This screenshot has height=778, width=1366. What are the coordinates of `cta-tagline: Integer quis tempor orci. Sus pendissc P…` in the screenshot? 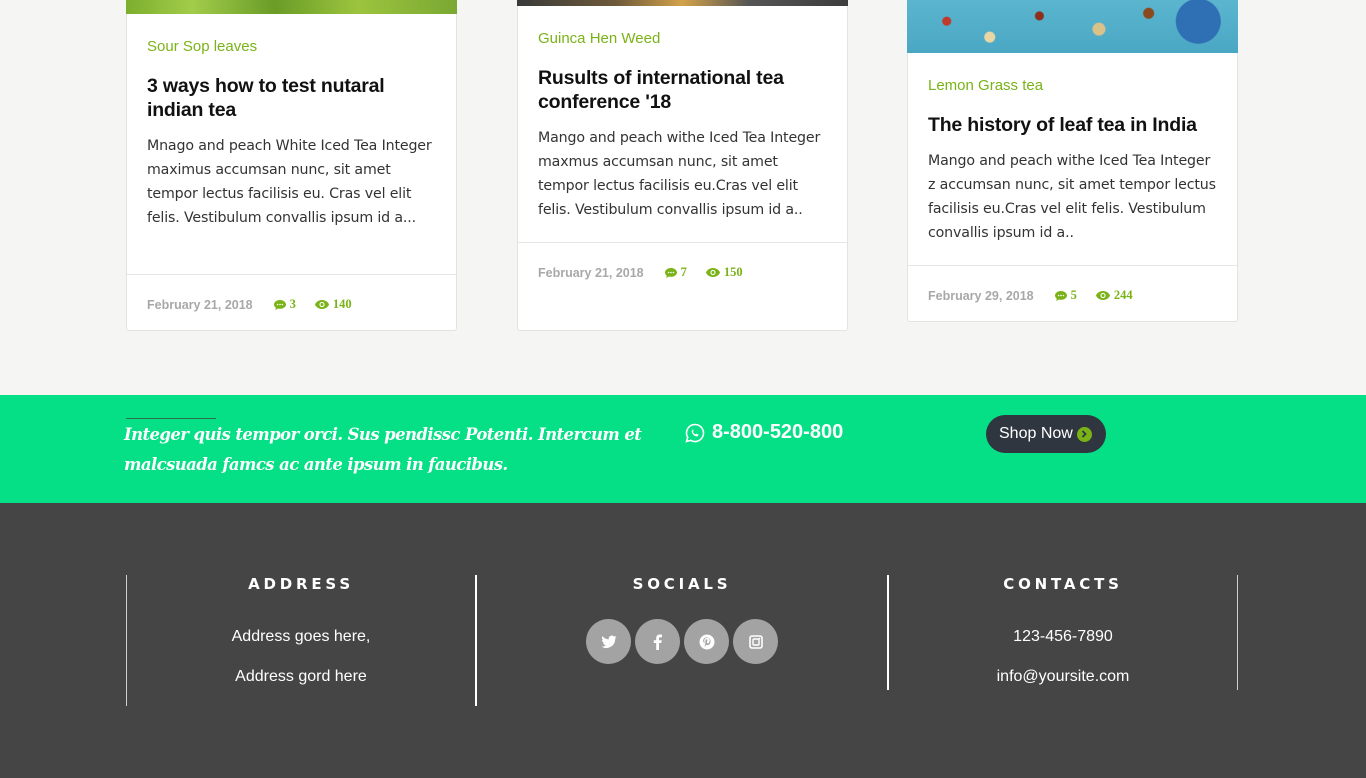 It's located at (383, 449).